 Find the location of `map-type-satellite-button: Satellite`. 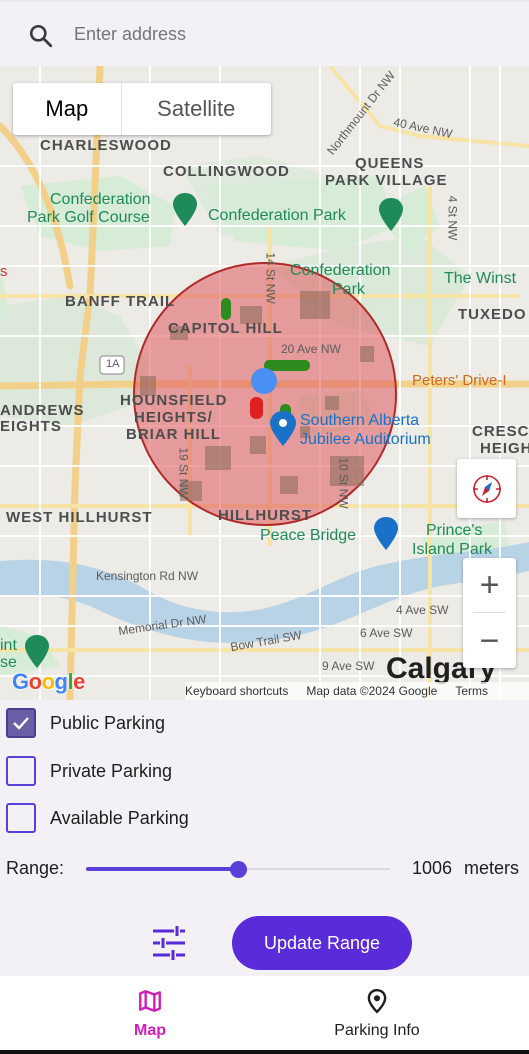

map-type-satellite-button: Satellite is located at coordinates (196, 109).